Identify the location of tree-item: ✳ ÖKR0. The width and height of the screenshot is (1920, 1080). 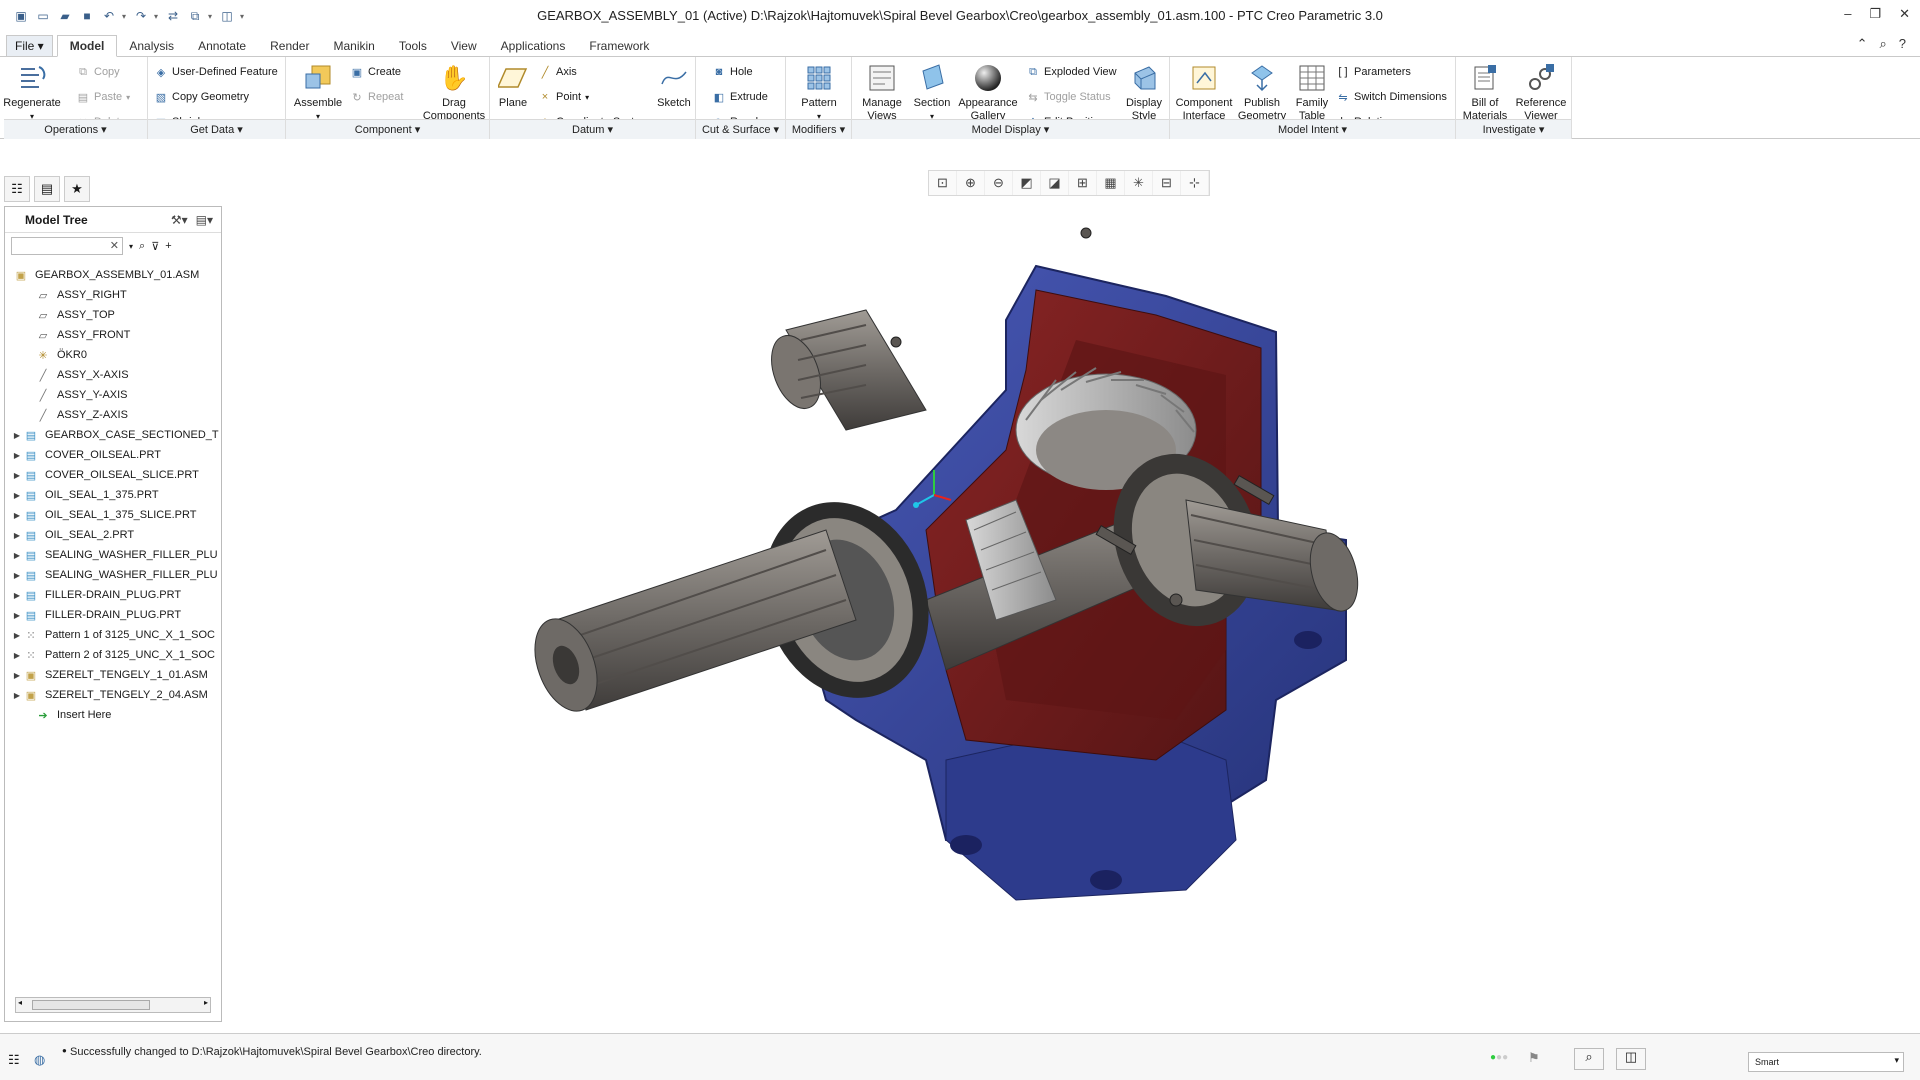
(113, 355).